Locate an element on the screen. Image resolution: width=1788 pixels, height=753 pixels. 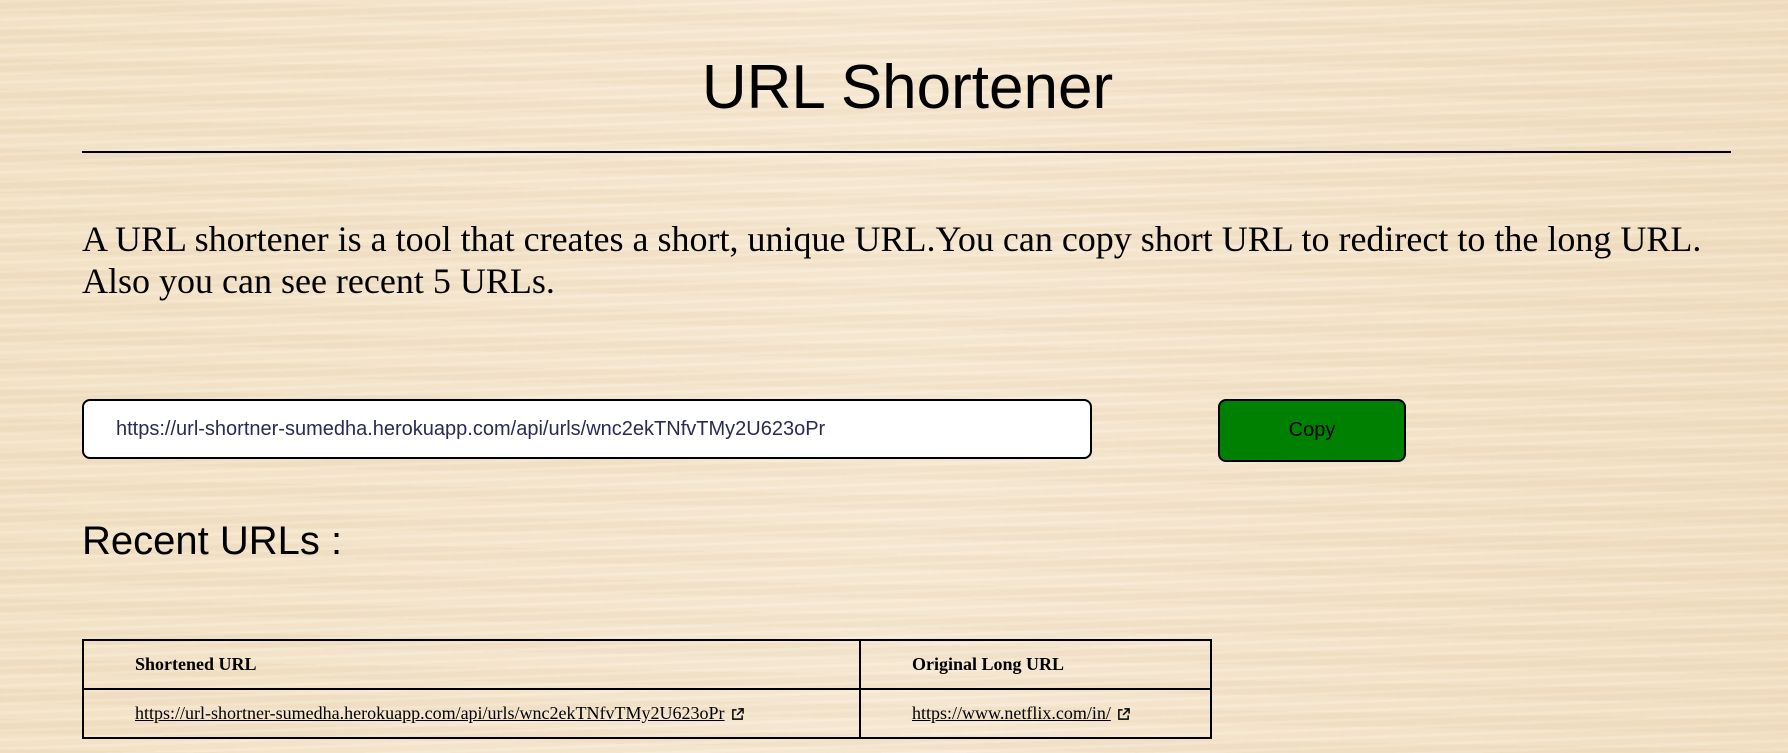
title-divider is located at coordinates (906, 152).